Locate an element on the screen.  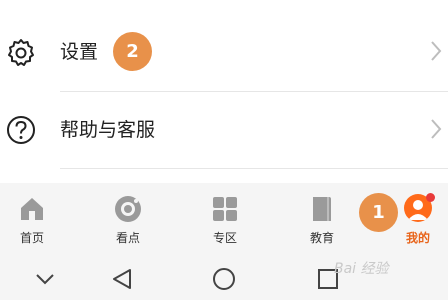
tab-label: 我的 is located at coordinates (417, 238).